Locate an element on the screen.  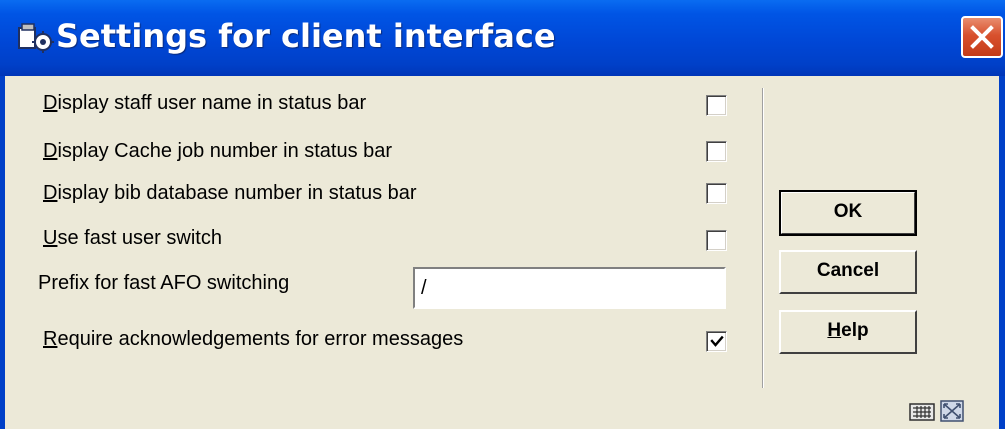
resize-icon is located at coordinates (952, 411).